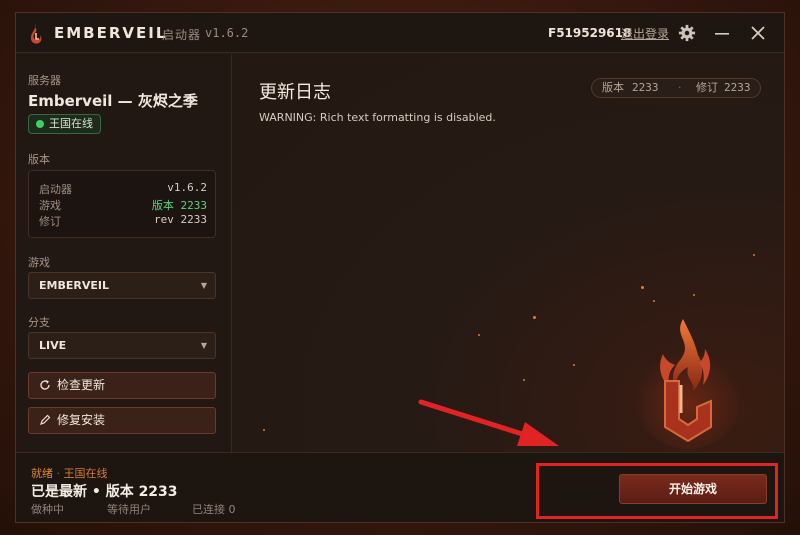  Describe the element at coordinates (295, 92) in the screenshot. I see `page-title: 更新日志` at that location.